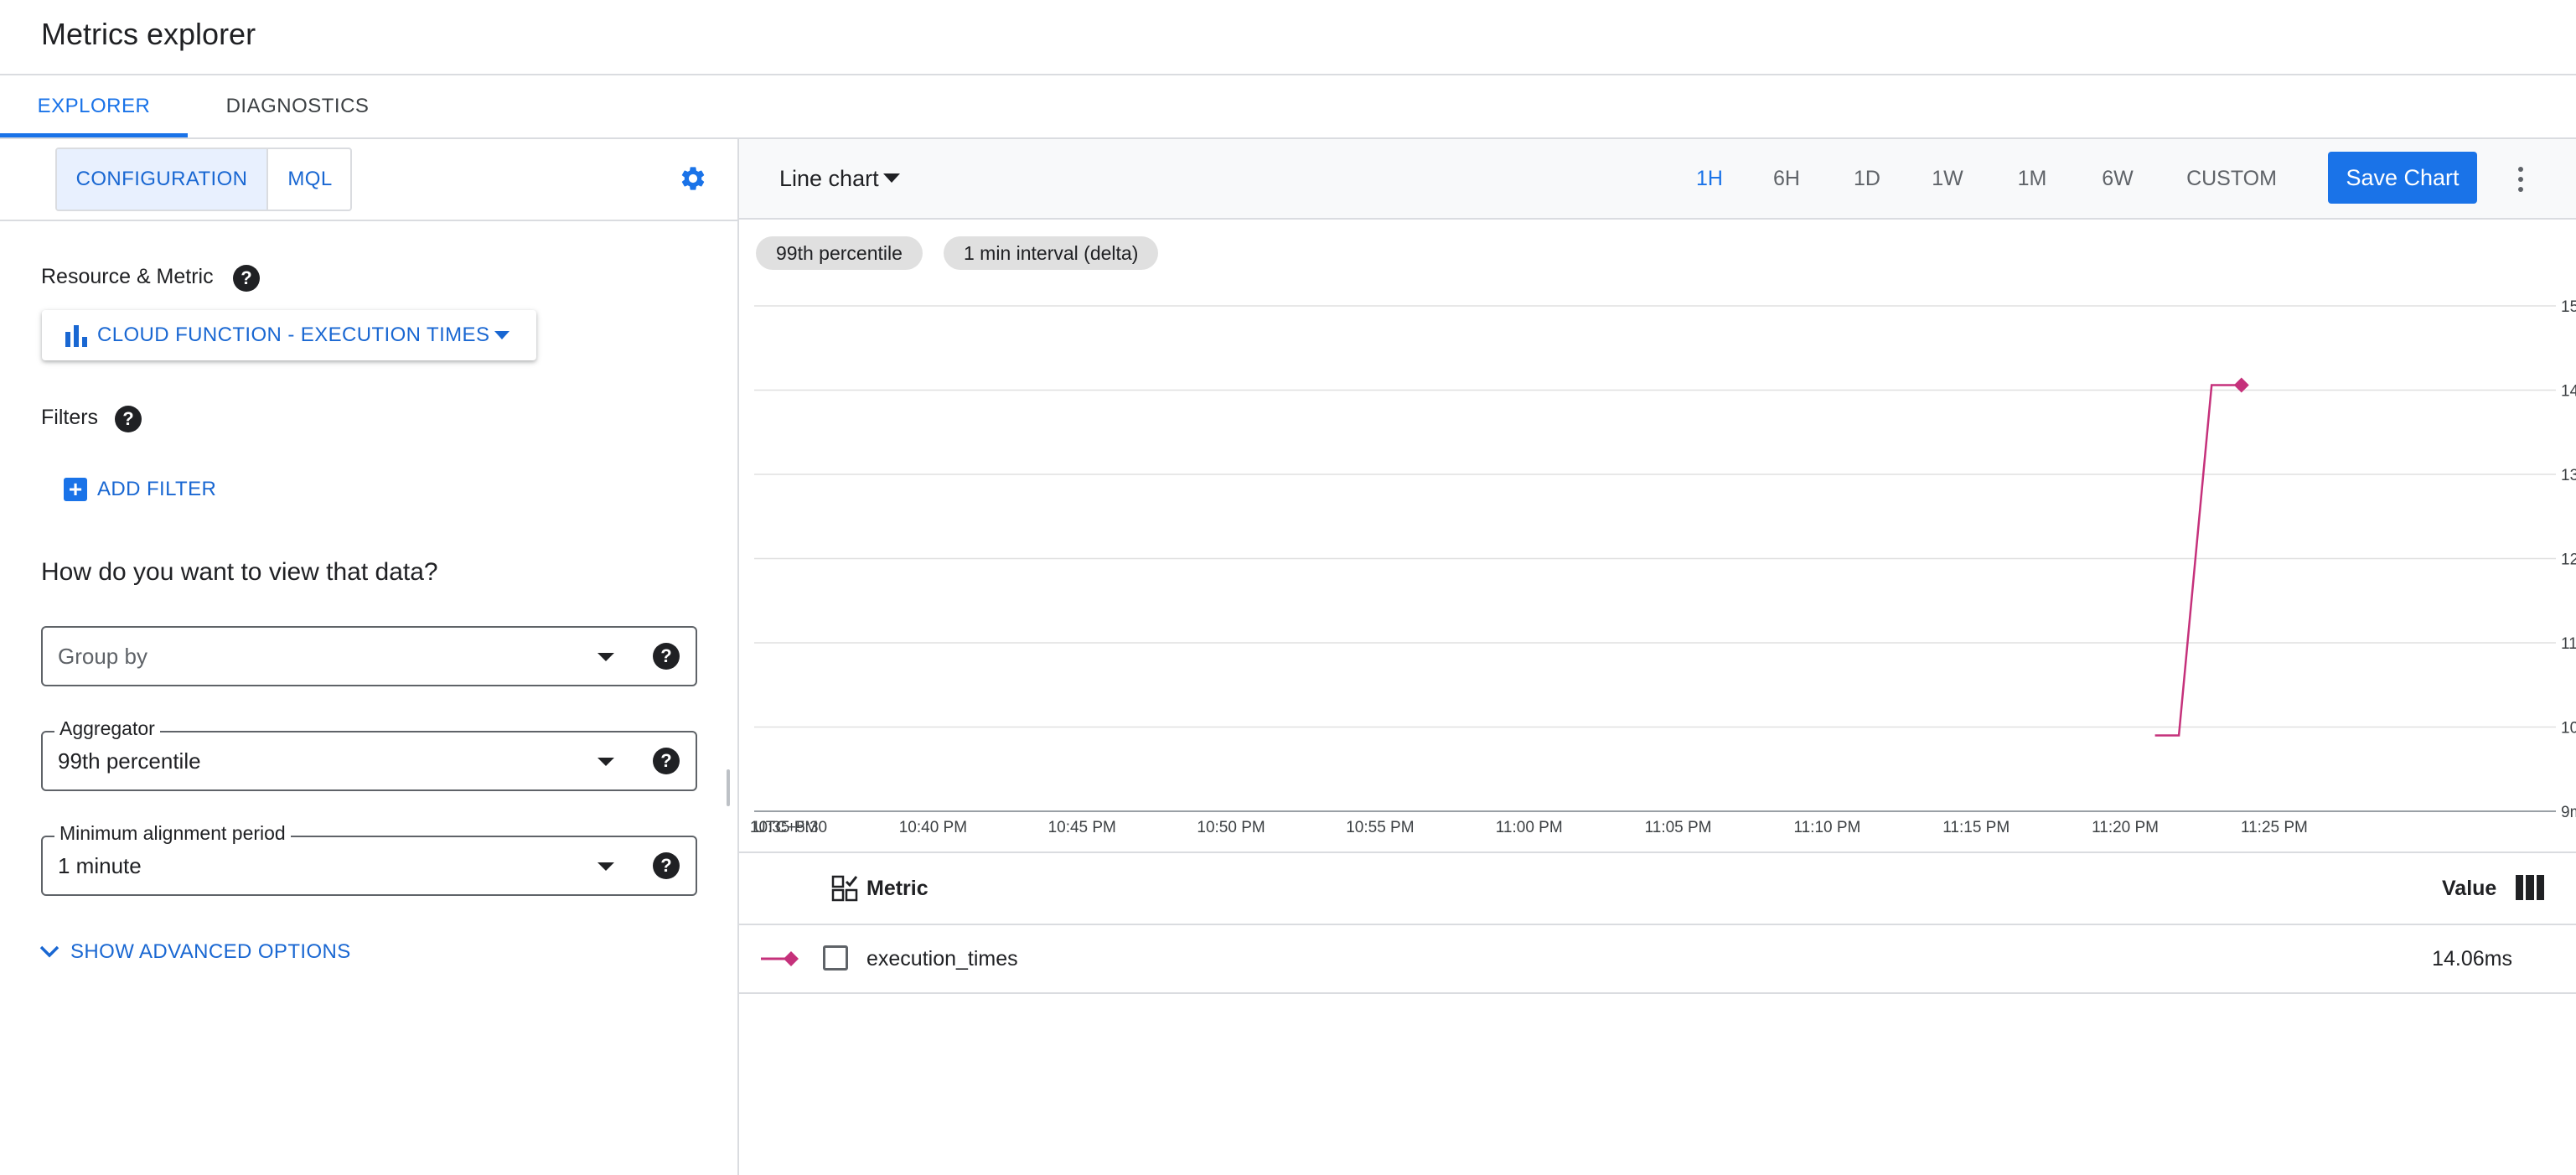 The width and height of the screenshot is (2576, 1175). I want to click on group-by-placeholder: Group by, so click(102, 657).